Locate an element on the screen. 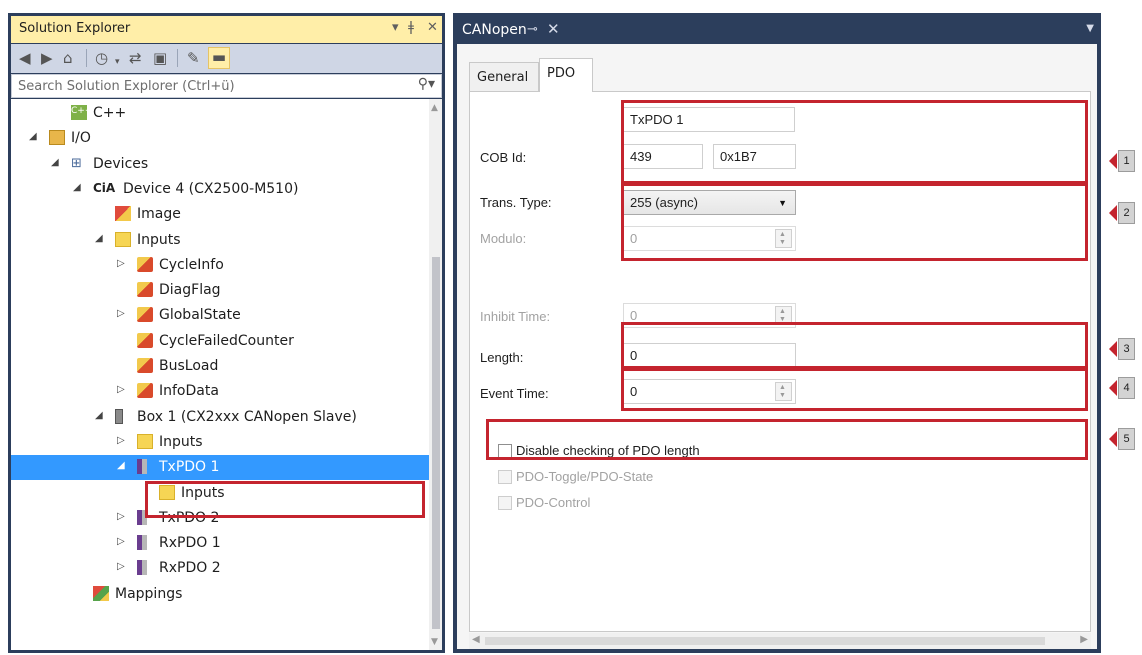 The width and height of the screenshot is (1142, 655). folder-icon is located at coordinates (123, 239).